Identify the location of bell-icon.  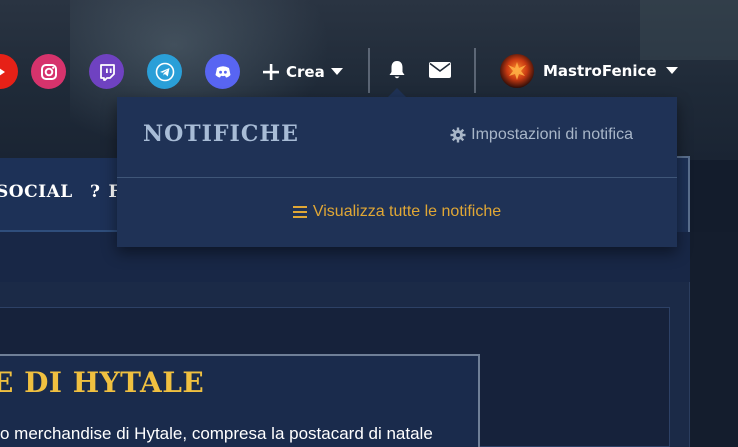
(397, 70).